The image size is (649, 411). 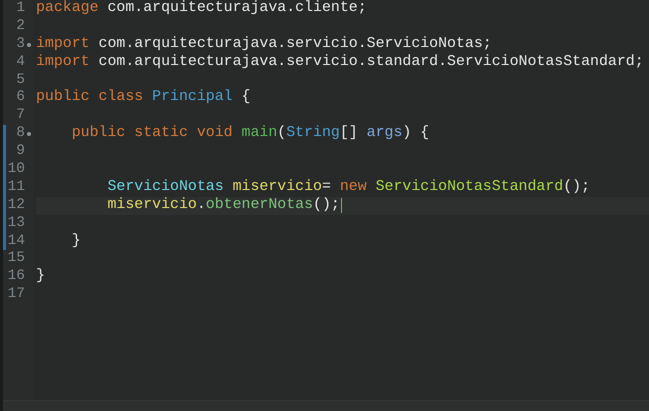 I want to click on line-number: 3, so click(x=20, y=45).